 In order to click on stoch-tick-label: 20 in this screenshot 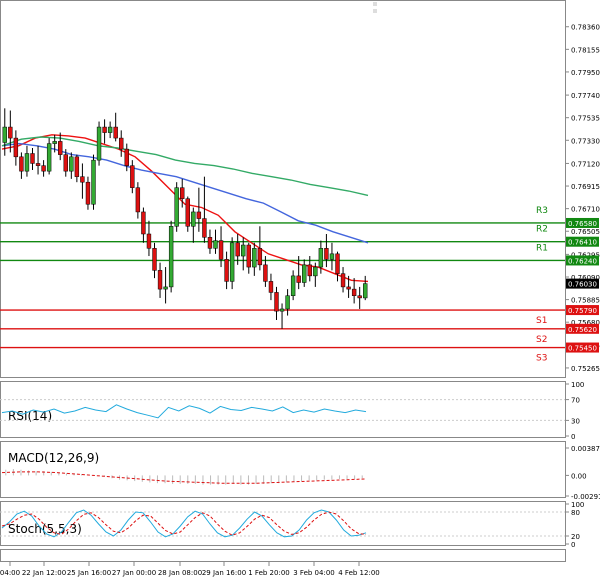, I will do `click(575, 537)`.